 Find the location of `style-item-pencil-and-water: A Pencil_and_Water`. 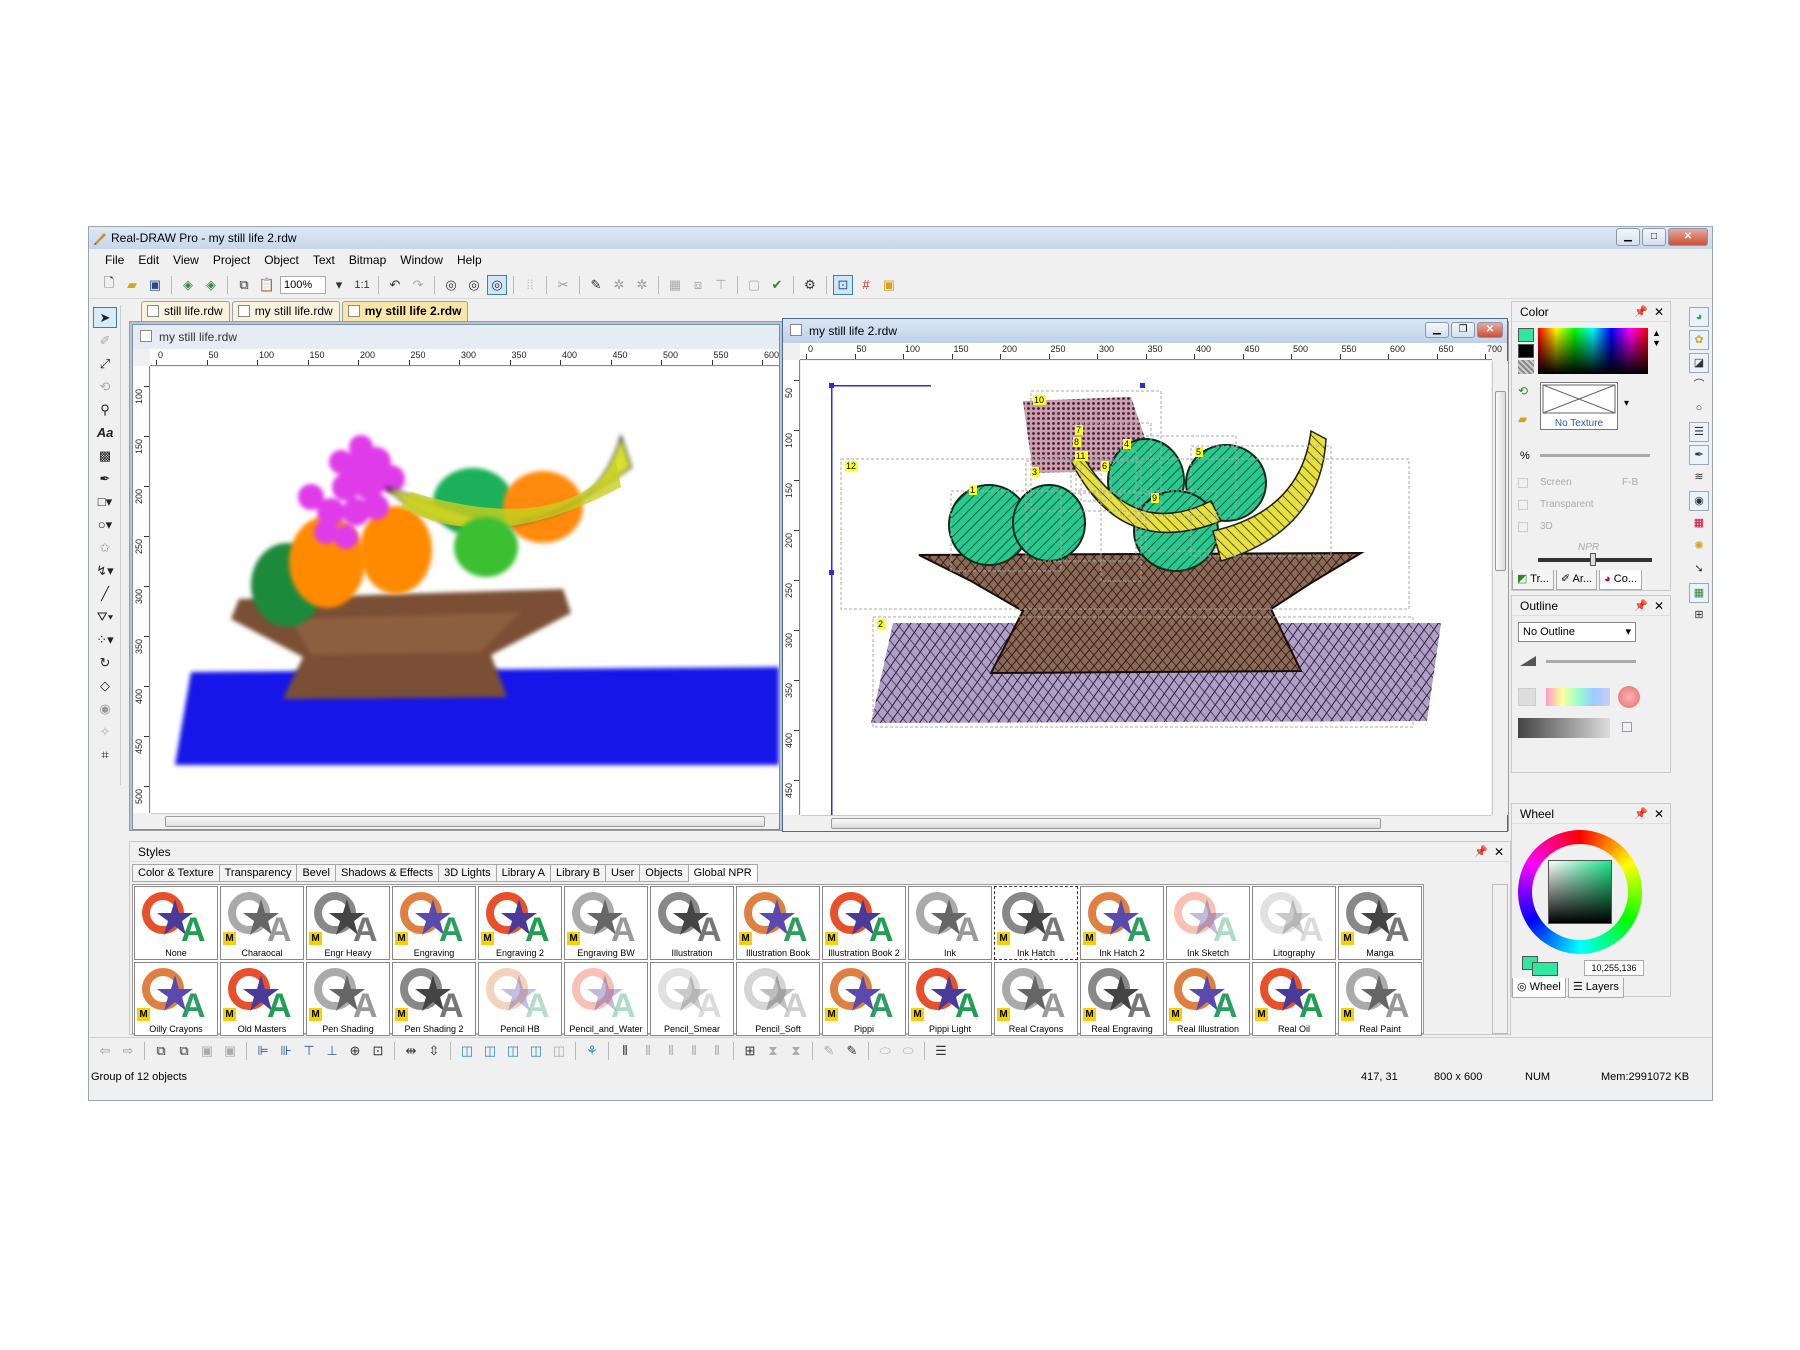

style-item-pencil-and-water: A Pencil_and_Water is located at coordinates (606, 999).